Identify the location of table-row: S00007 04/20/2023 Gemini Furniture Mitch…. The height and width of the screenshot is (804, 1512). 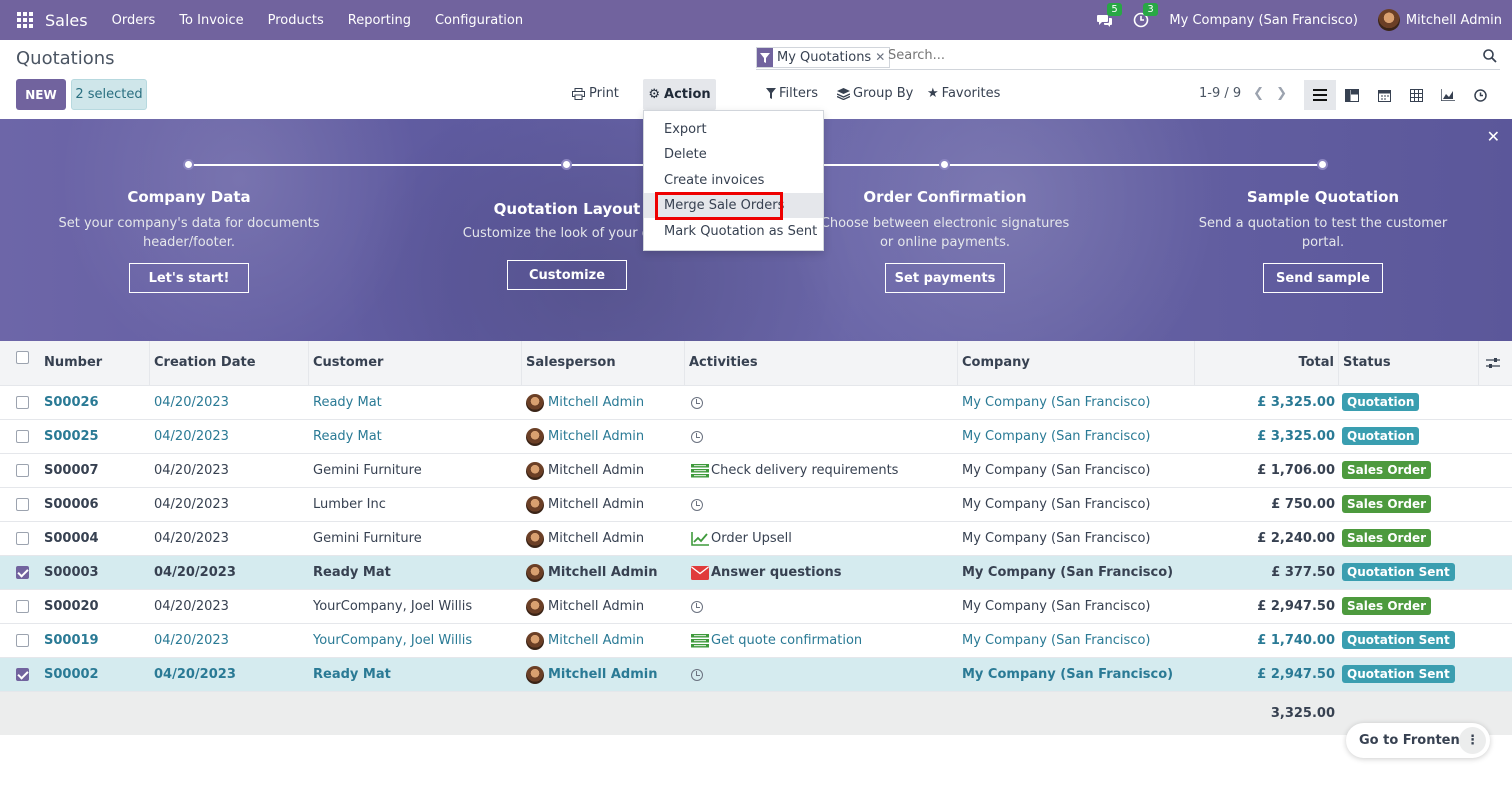
(756, 471).